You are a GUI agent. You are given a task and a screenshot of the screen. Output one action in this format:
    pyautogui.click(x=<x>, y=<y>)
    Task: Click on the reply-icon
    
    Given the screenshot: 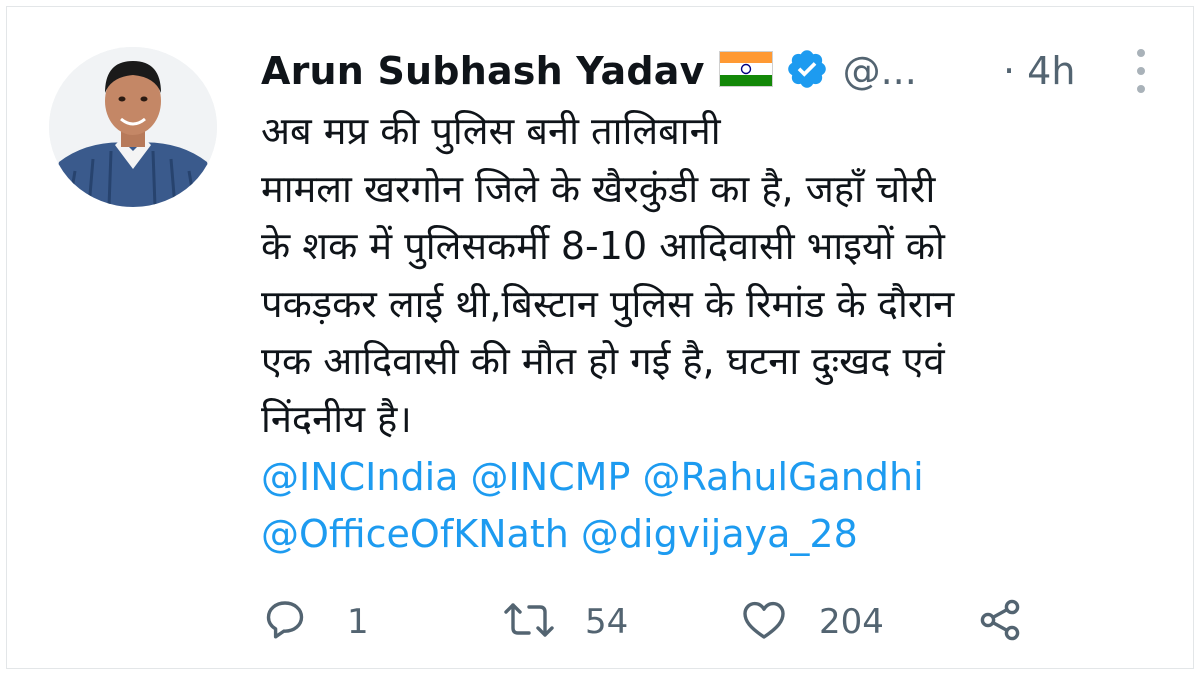 What is the action you would take?
    pyautogui.click(x=285, y=622)
    